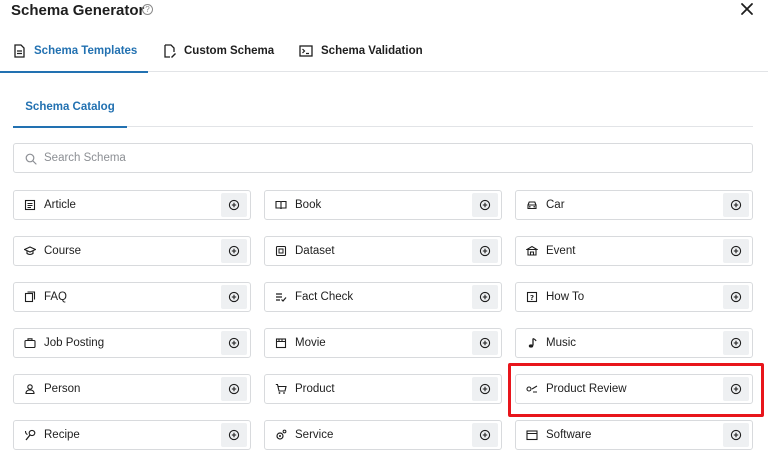  I want to click on search-input, so click(394, 158).